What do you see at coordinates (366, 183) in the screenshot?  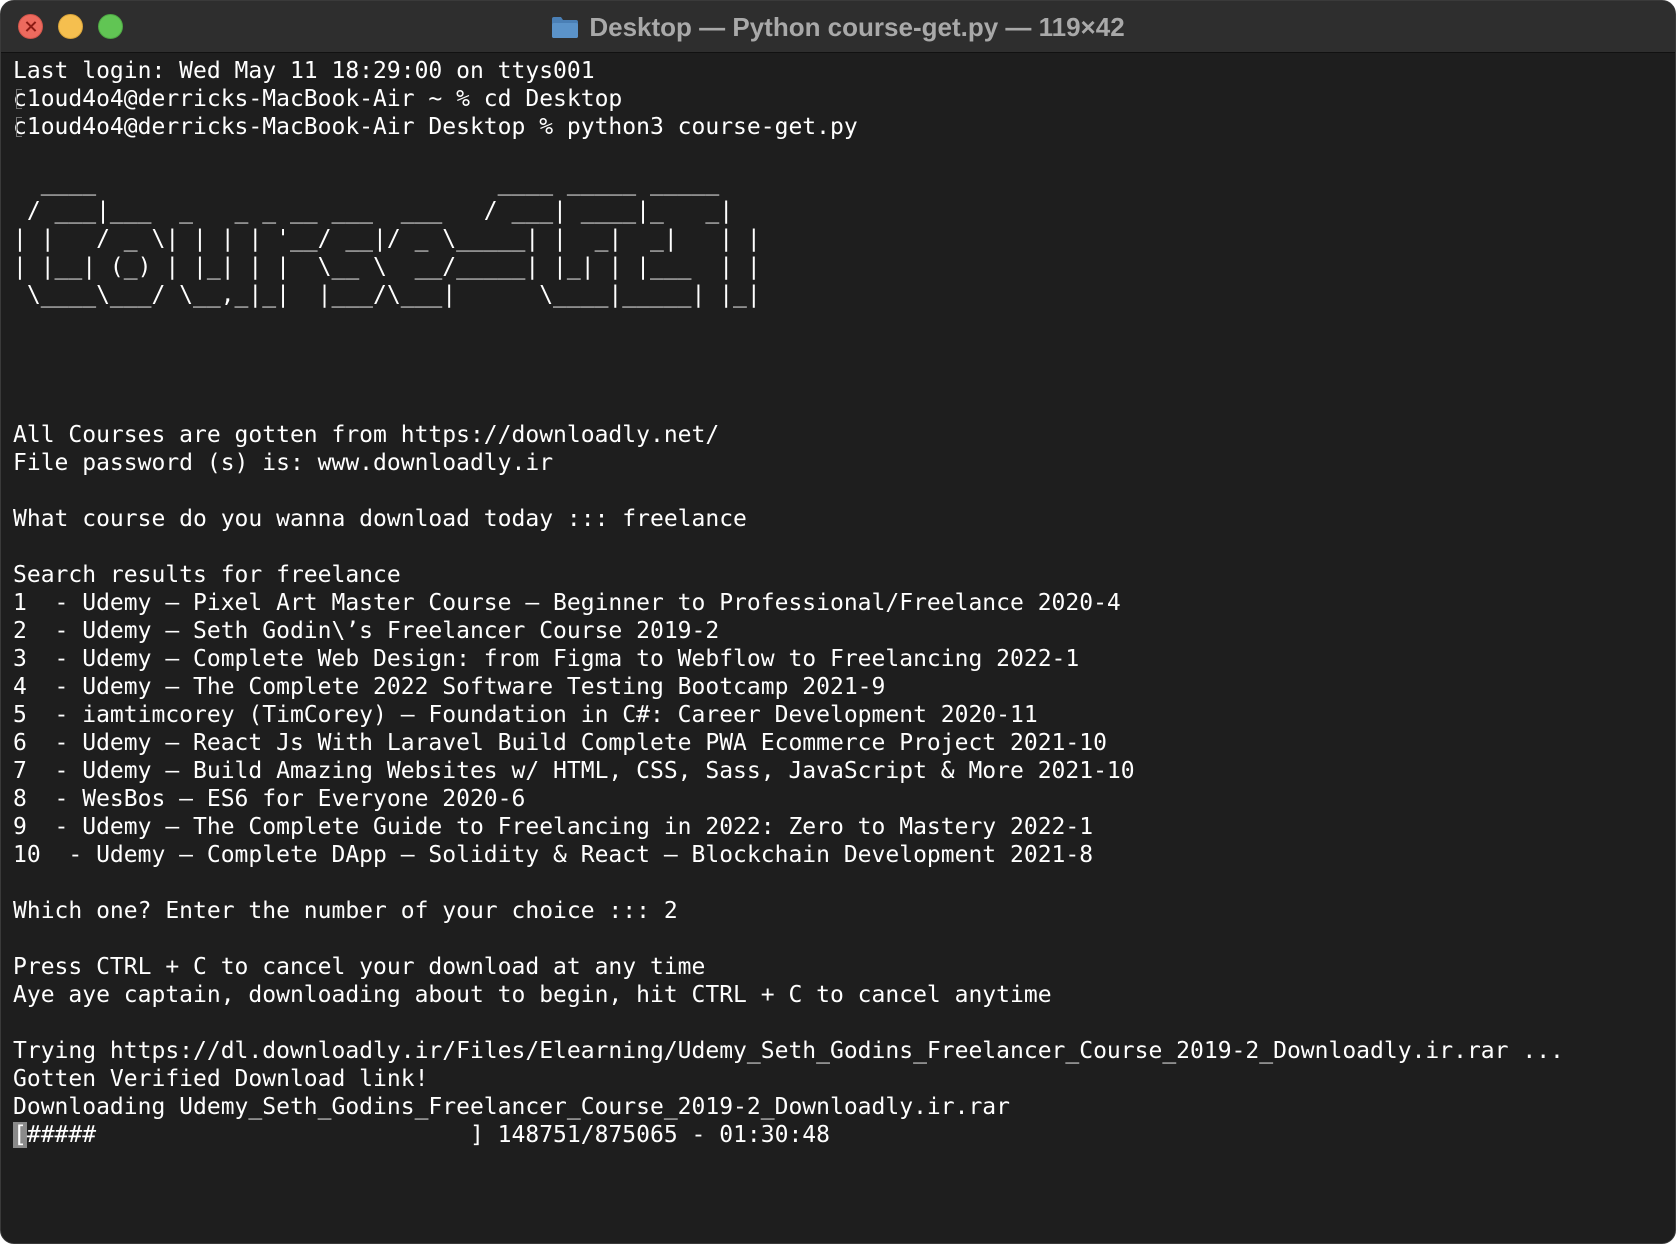 I see `banner-line: ____ ____ _____ _____` at bounding box center [366, 183].